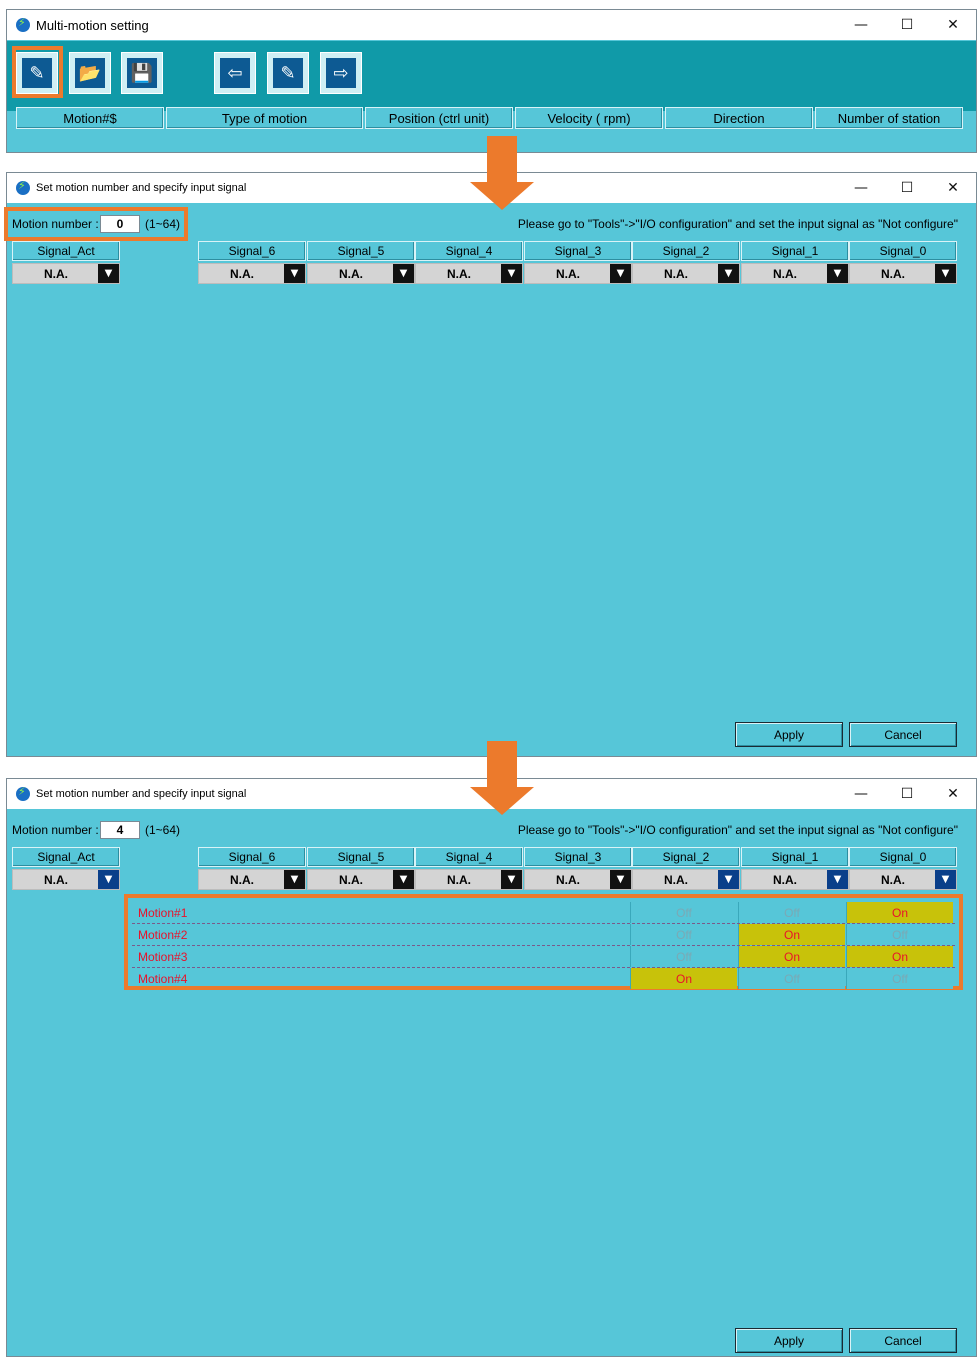  What do you see at coordinates (795, 251) in the screenshot?
I see `signal-1-header: Signal_1` at bounding box center [795, 251].